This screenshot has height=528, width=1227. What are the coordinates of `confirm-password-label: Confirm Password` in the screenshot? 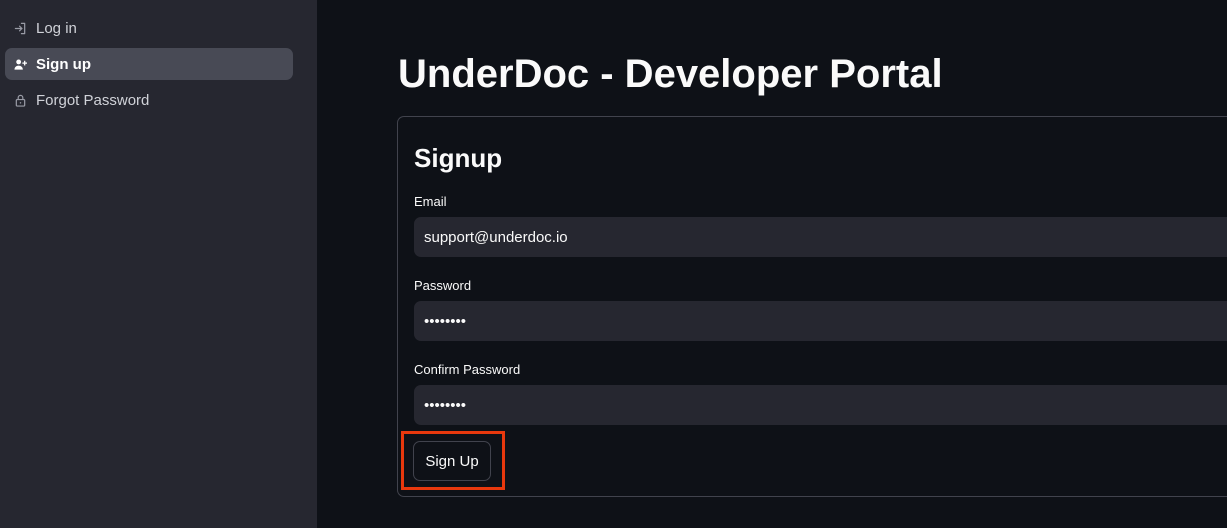 It's located at (467, 369).